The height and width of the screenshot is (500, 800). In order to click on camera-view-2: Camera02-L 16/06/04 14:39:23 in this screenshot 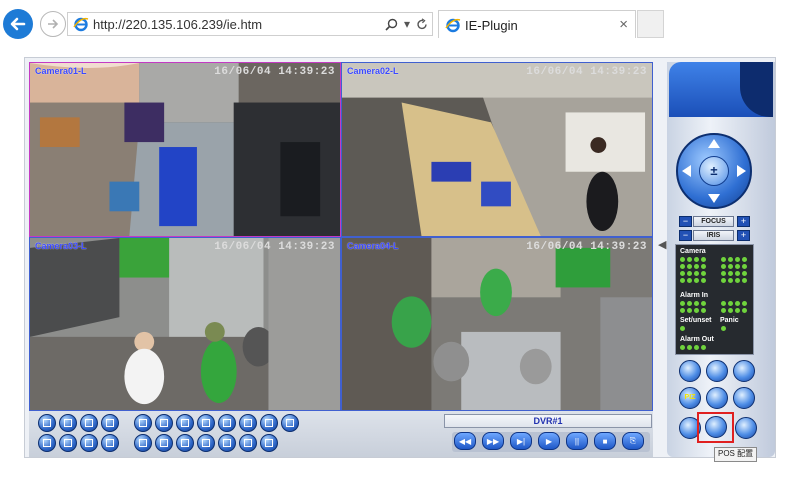, I will do `click(497, 149)`.